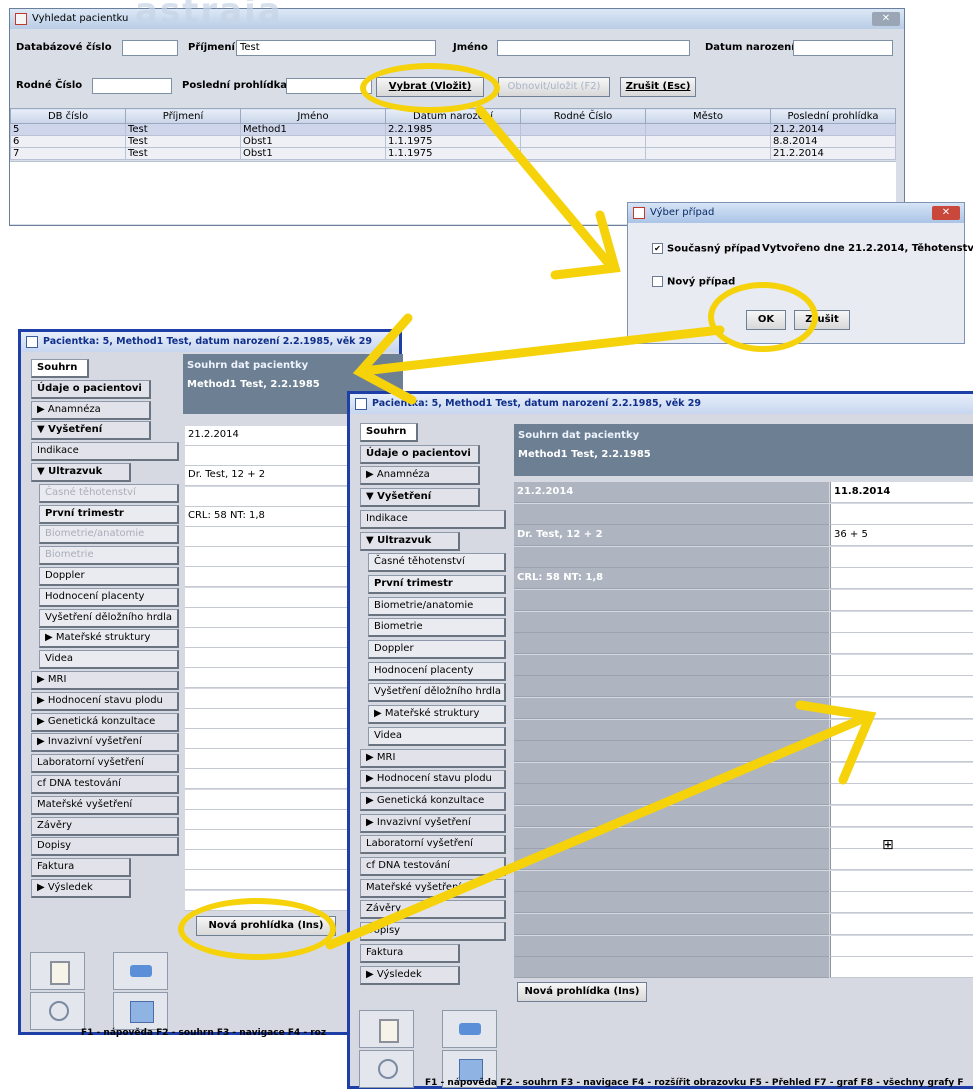 The image size is (973, 1089). I want to click on arrow-search-to-dialog, so click(545, 187).